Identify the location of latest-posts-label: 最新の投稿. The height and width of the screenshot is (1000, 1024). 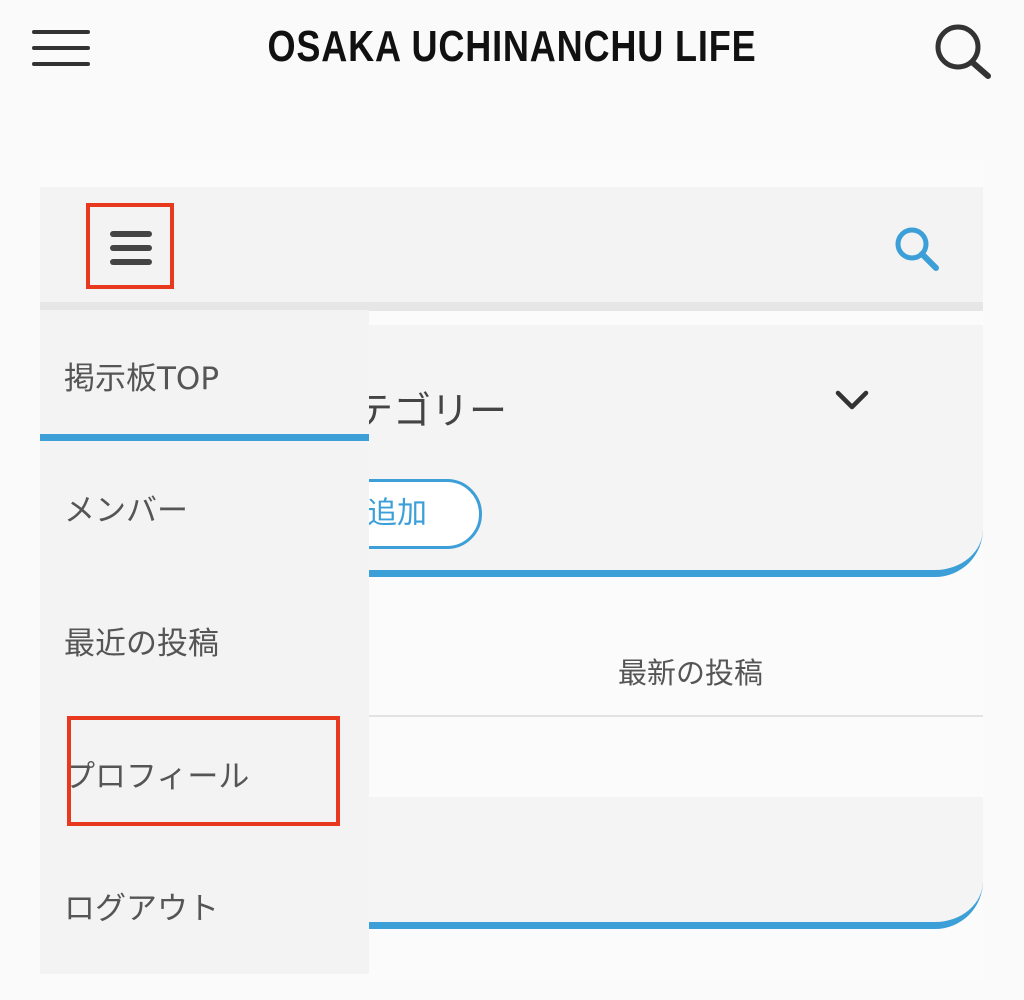
(690, 671).